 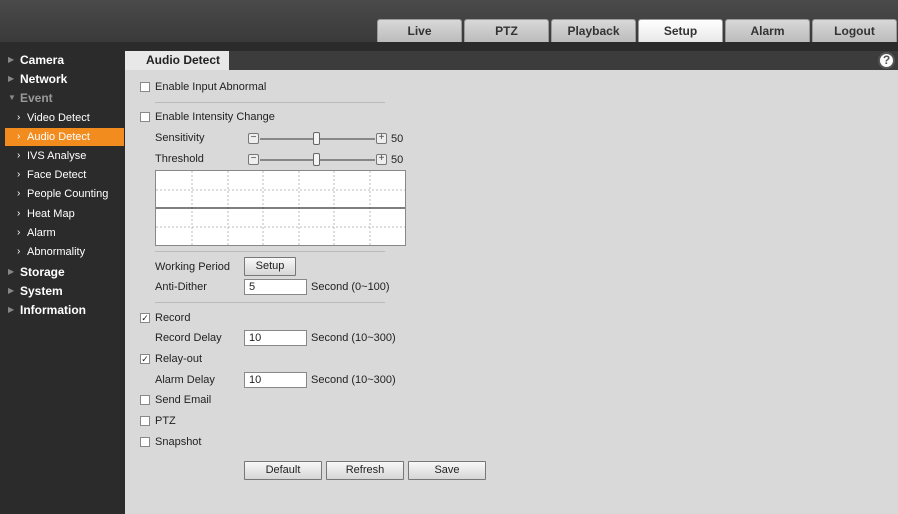 What do you see at coordinates (192, 267) in the screenshot?
I see `working-period-label: Working Period` at bounding box center [192, 267].